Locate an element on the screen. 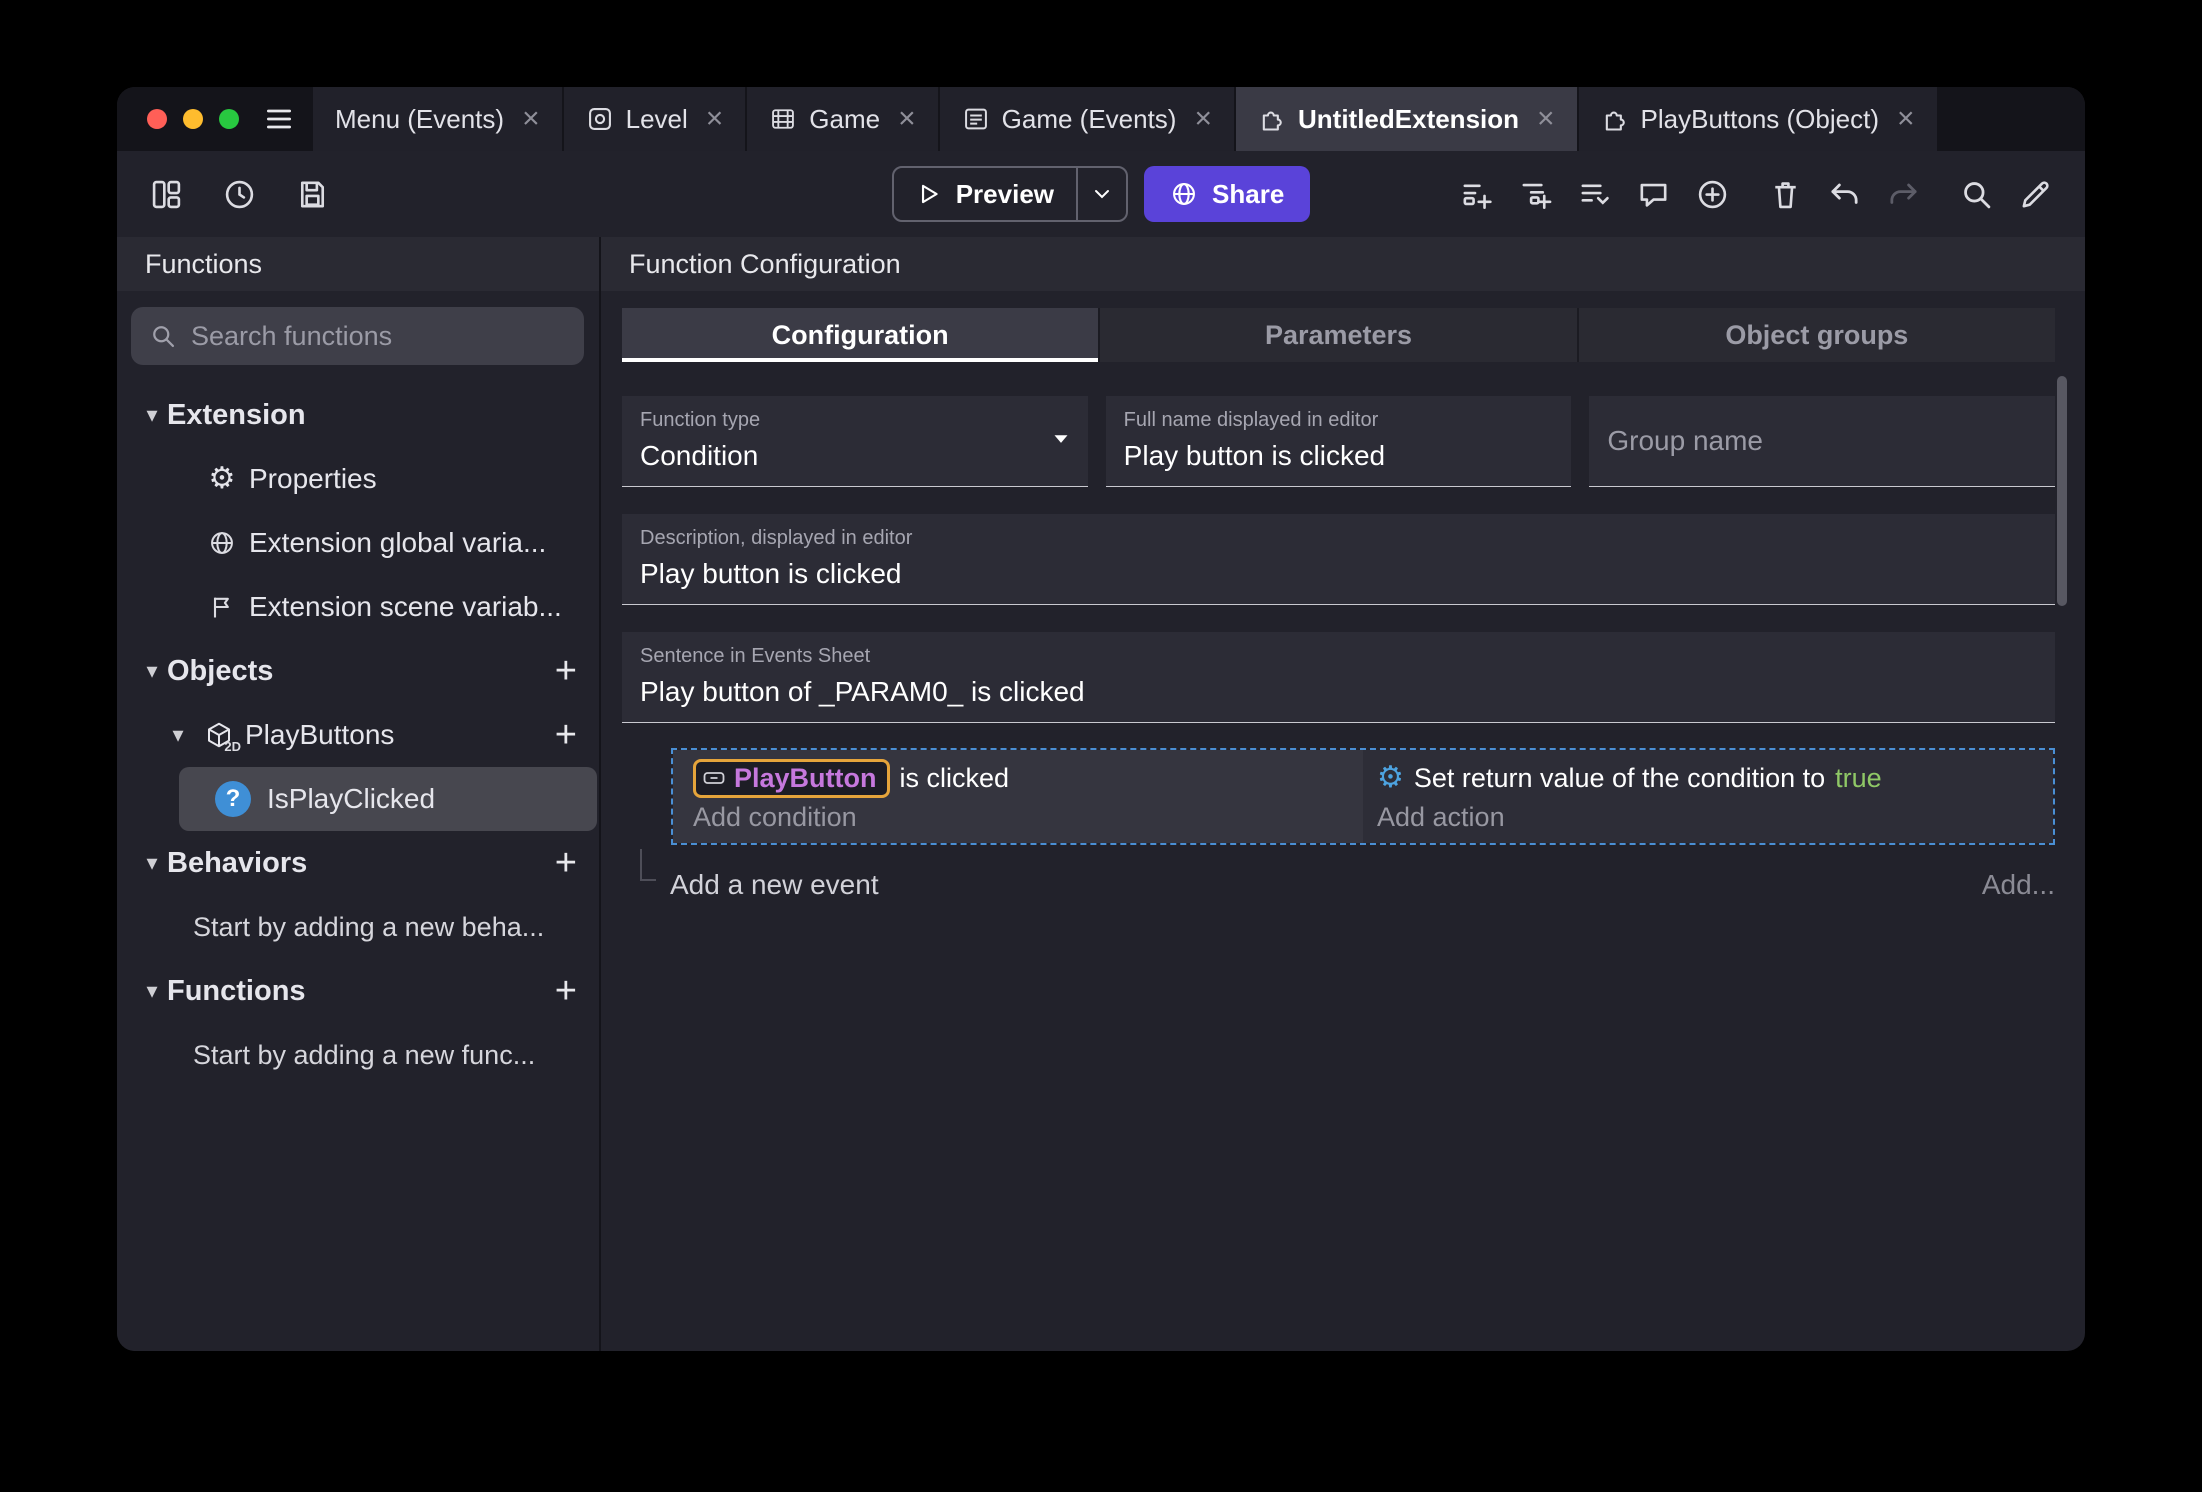 The width and height of the screenshot is (2202, 1492). tab-label: UntitledExtension is located at coordinates (1409, 118).